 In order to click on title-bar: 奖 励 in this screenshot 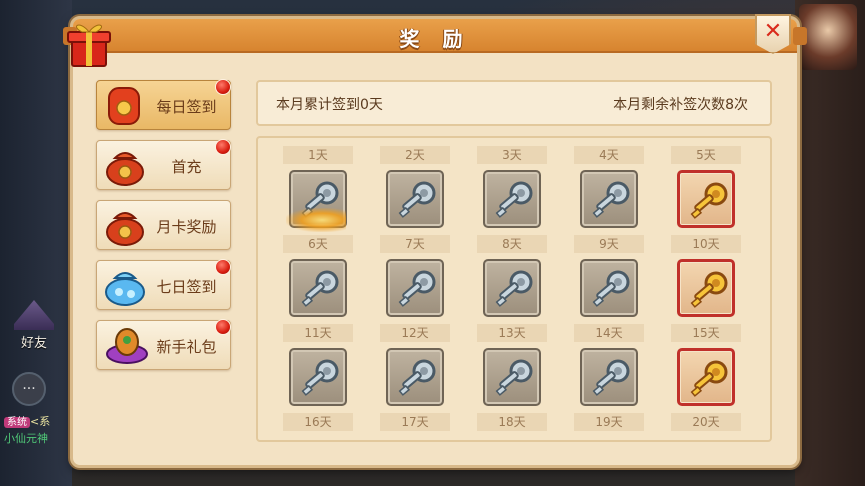, I will do `click(435, 36)`.